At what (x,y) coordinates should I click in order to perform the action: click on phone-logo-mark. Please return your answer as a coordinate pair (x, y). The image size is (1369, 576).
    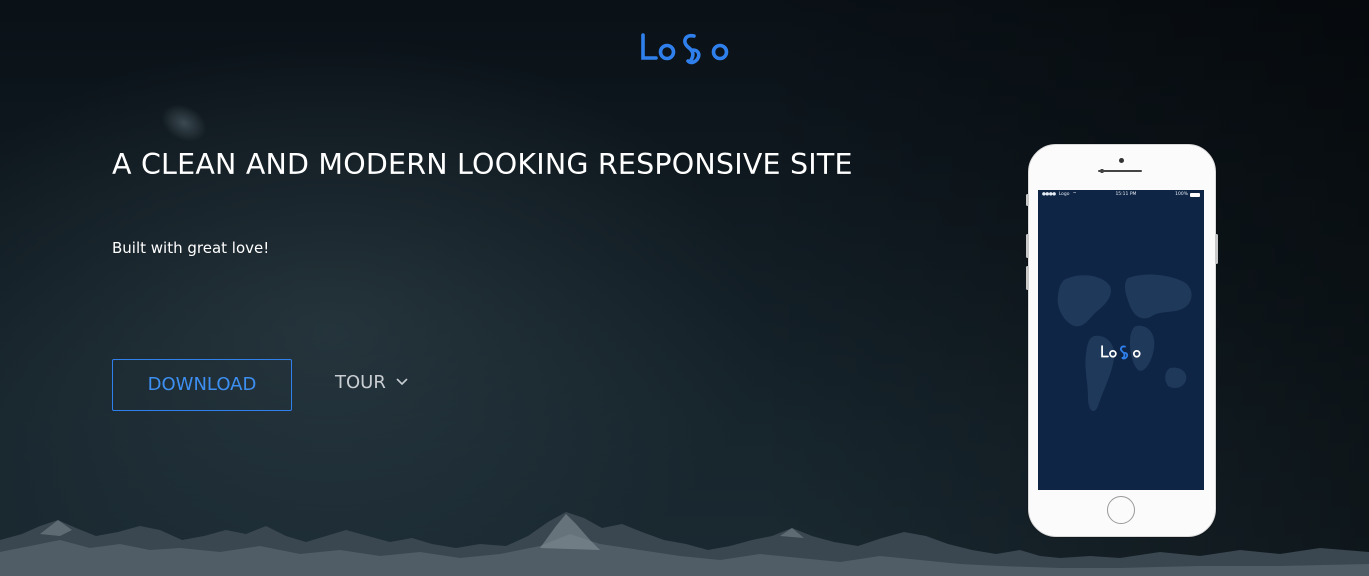
    Looking at the image, I should click on (1121, 352).